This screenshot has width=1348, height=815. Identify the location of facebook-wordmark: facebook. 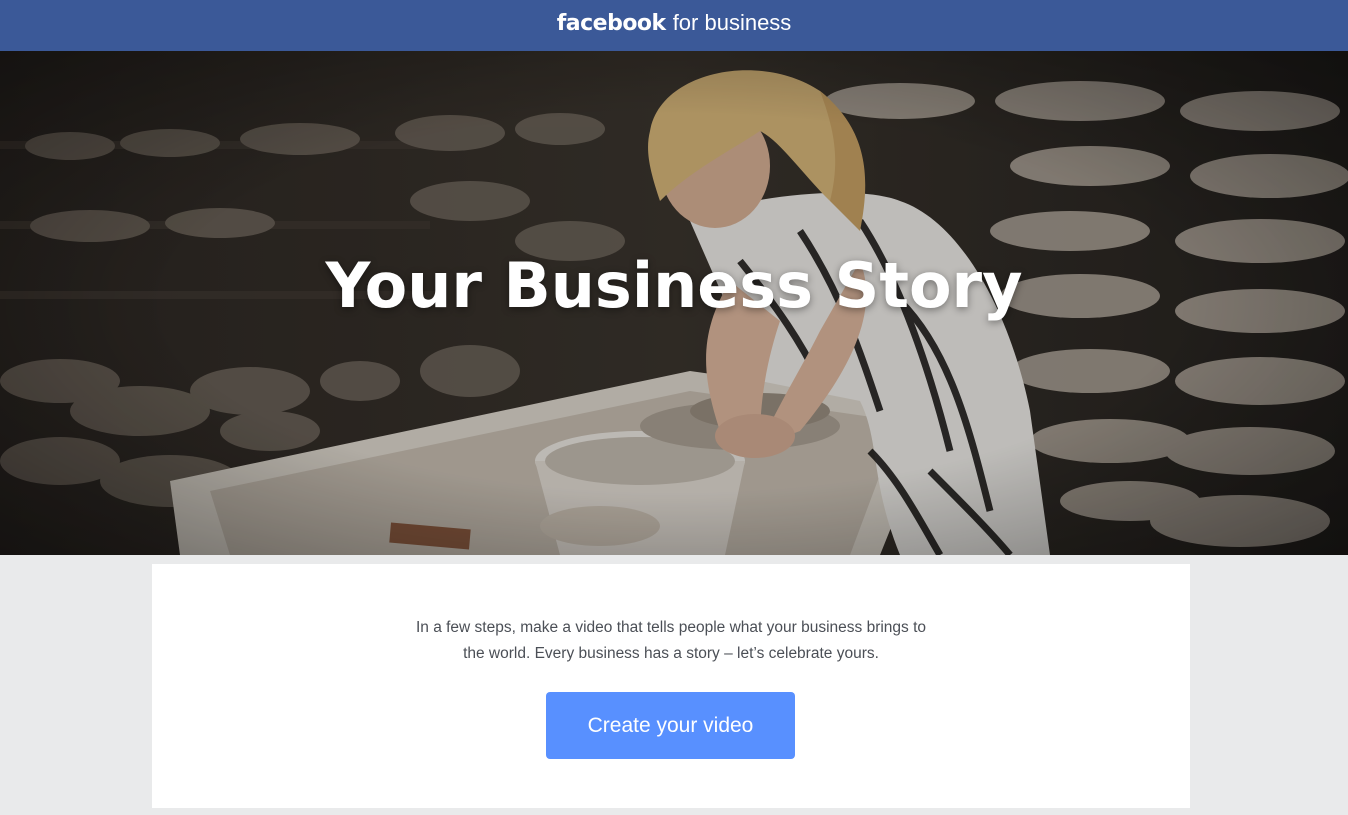
(611, 23).